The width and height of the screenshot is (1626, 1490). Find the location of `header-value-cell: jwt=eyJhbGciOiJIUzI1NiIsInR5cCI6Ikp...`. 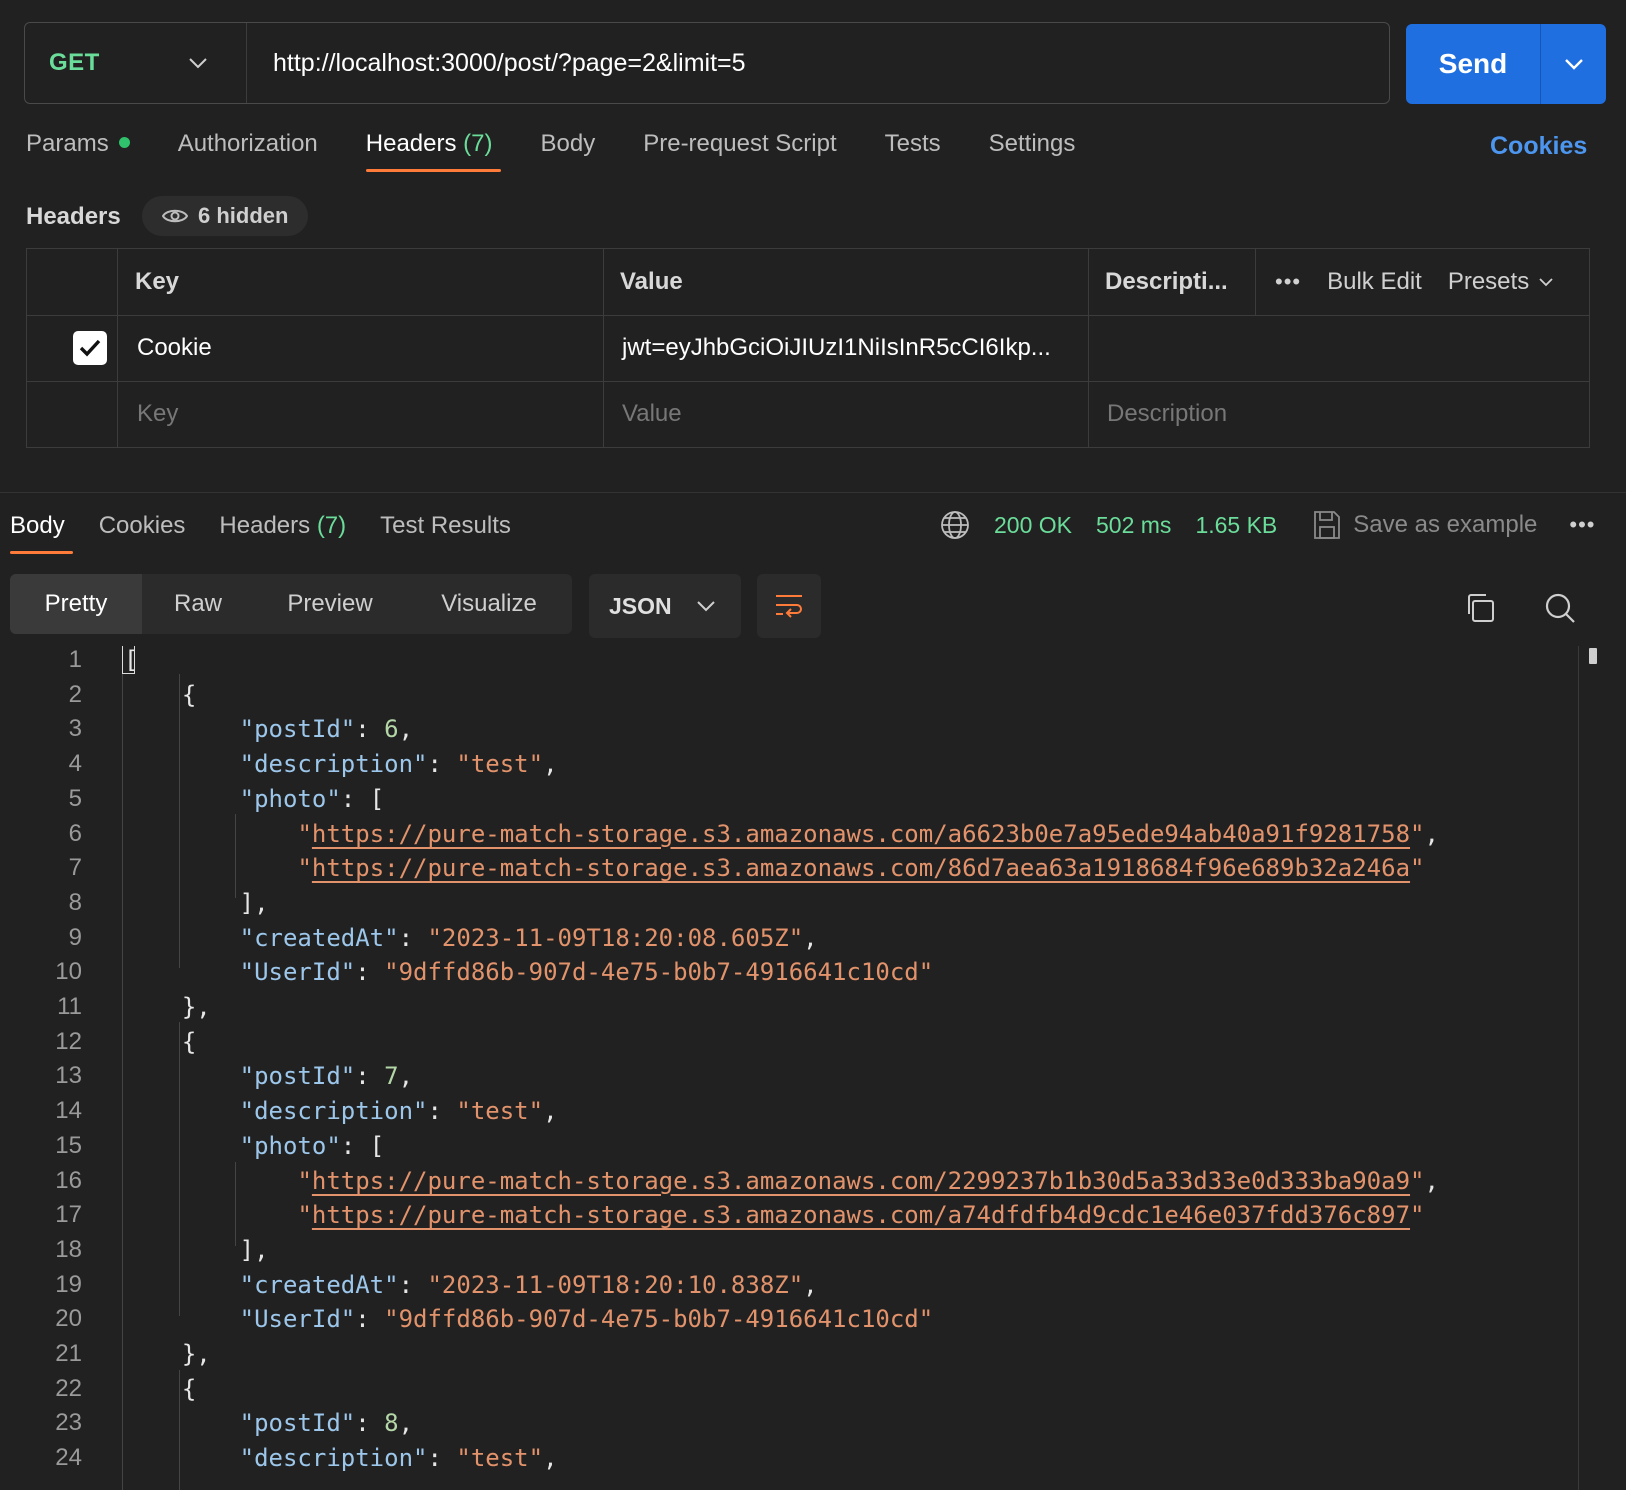

header-value-cell: jwt=eyJhbGciOiJIUzI1NiIsInR5cCI6Ikp... is located at coordinates (836, 348).